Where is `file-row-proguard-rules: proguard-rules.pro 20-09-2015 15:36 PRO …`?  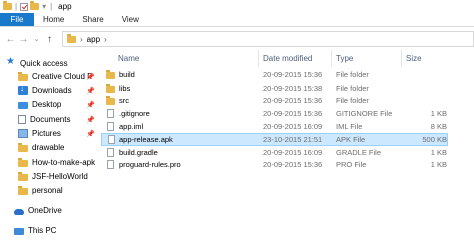 file-row-proguard-rules: proguard-rules.pro 20-09-2015 15:36 PRO … is located at coordinates (274, 164).